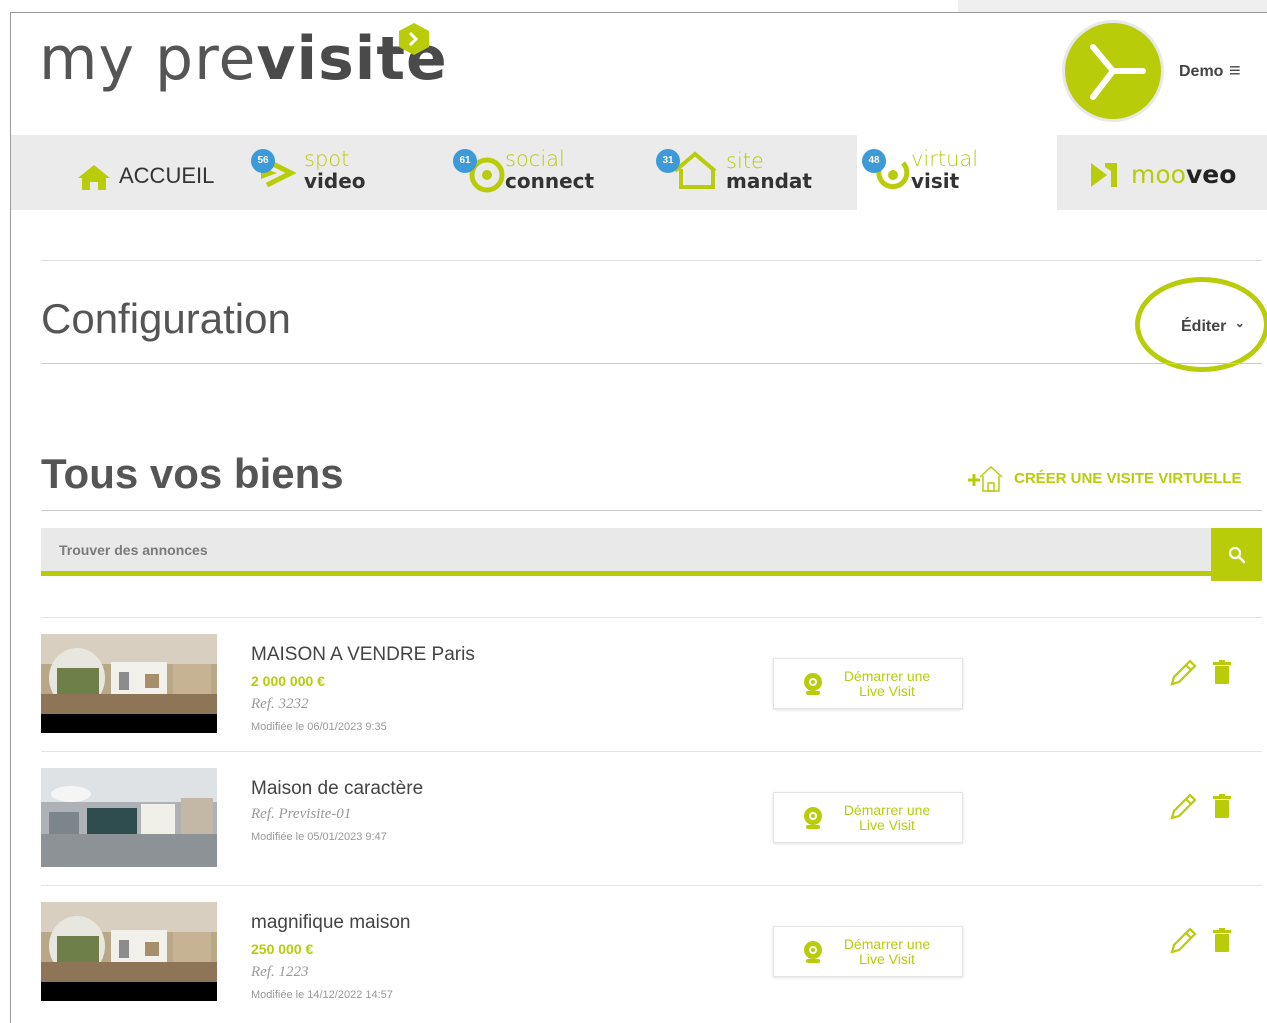 The height and width of the screenshot is (1023, 1267). Describe the element at coordinates (668, 161) in the screenshot. I see `site-mandat-badge: 31` at that location.